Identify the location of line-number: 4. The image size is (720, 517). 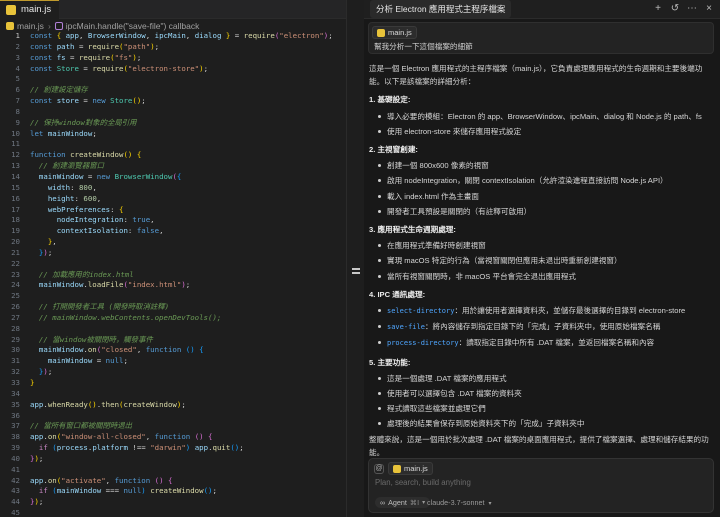
(17, 68).